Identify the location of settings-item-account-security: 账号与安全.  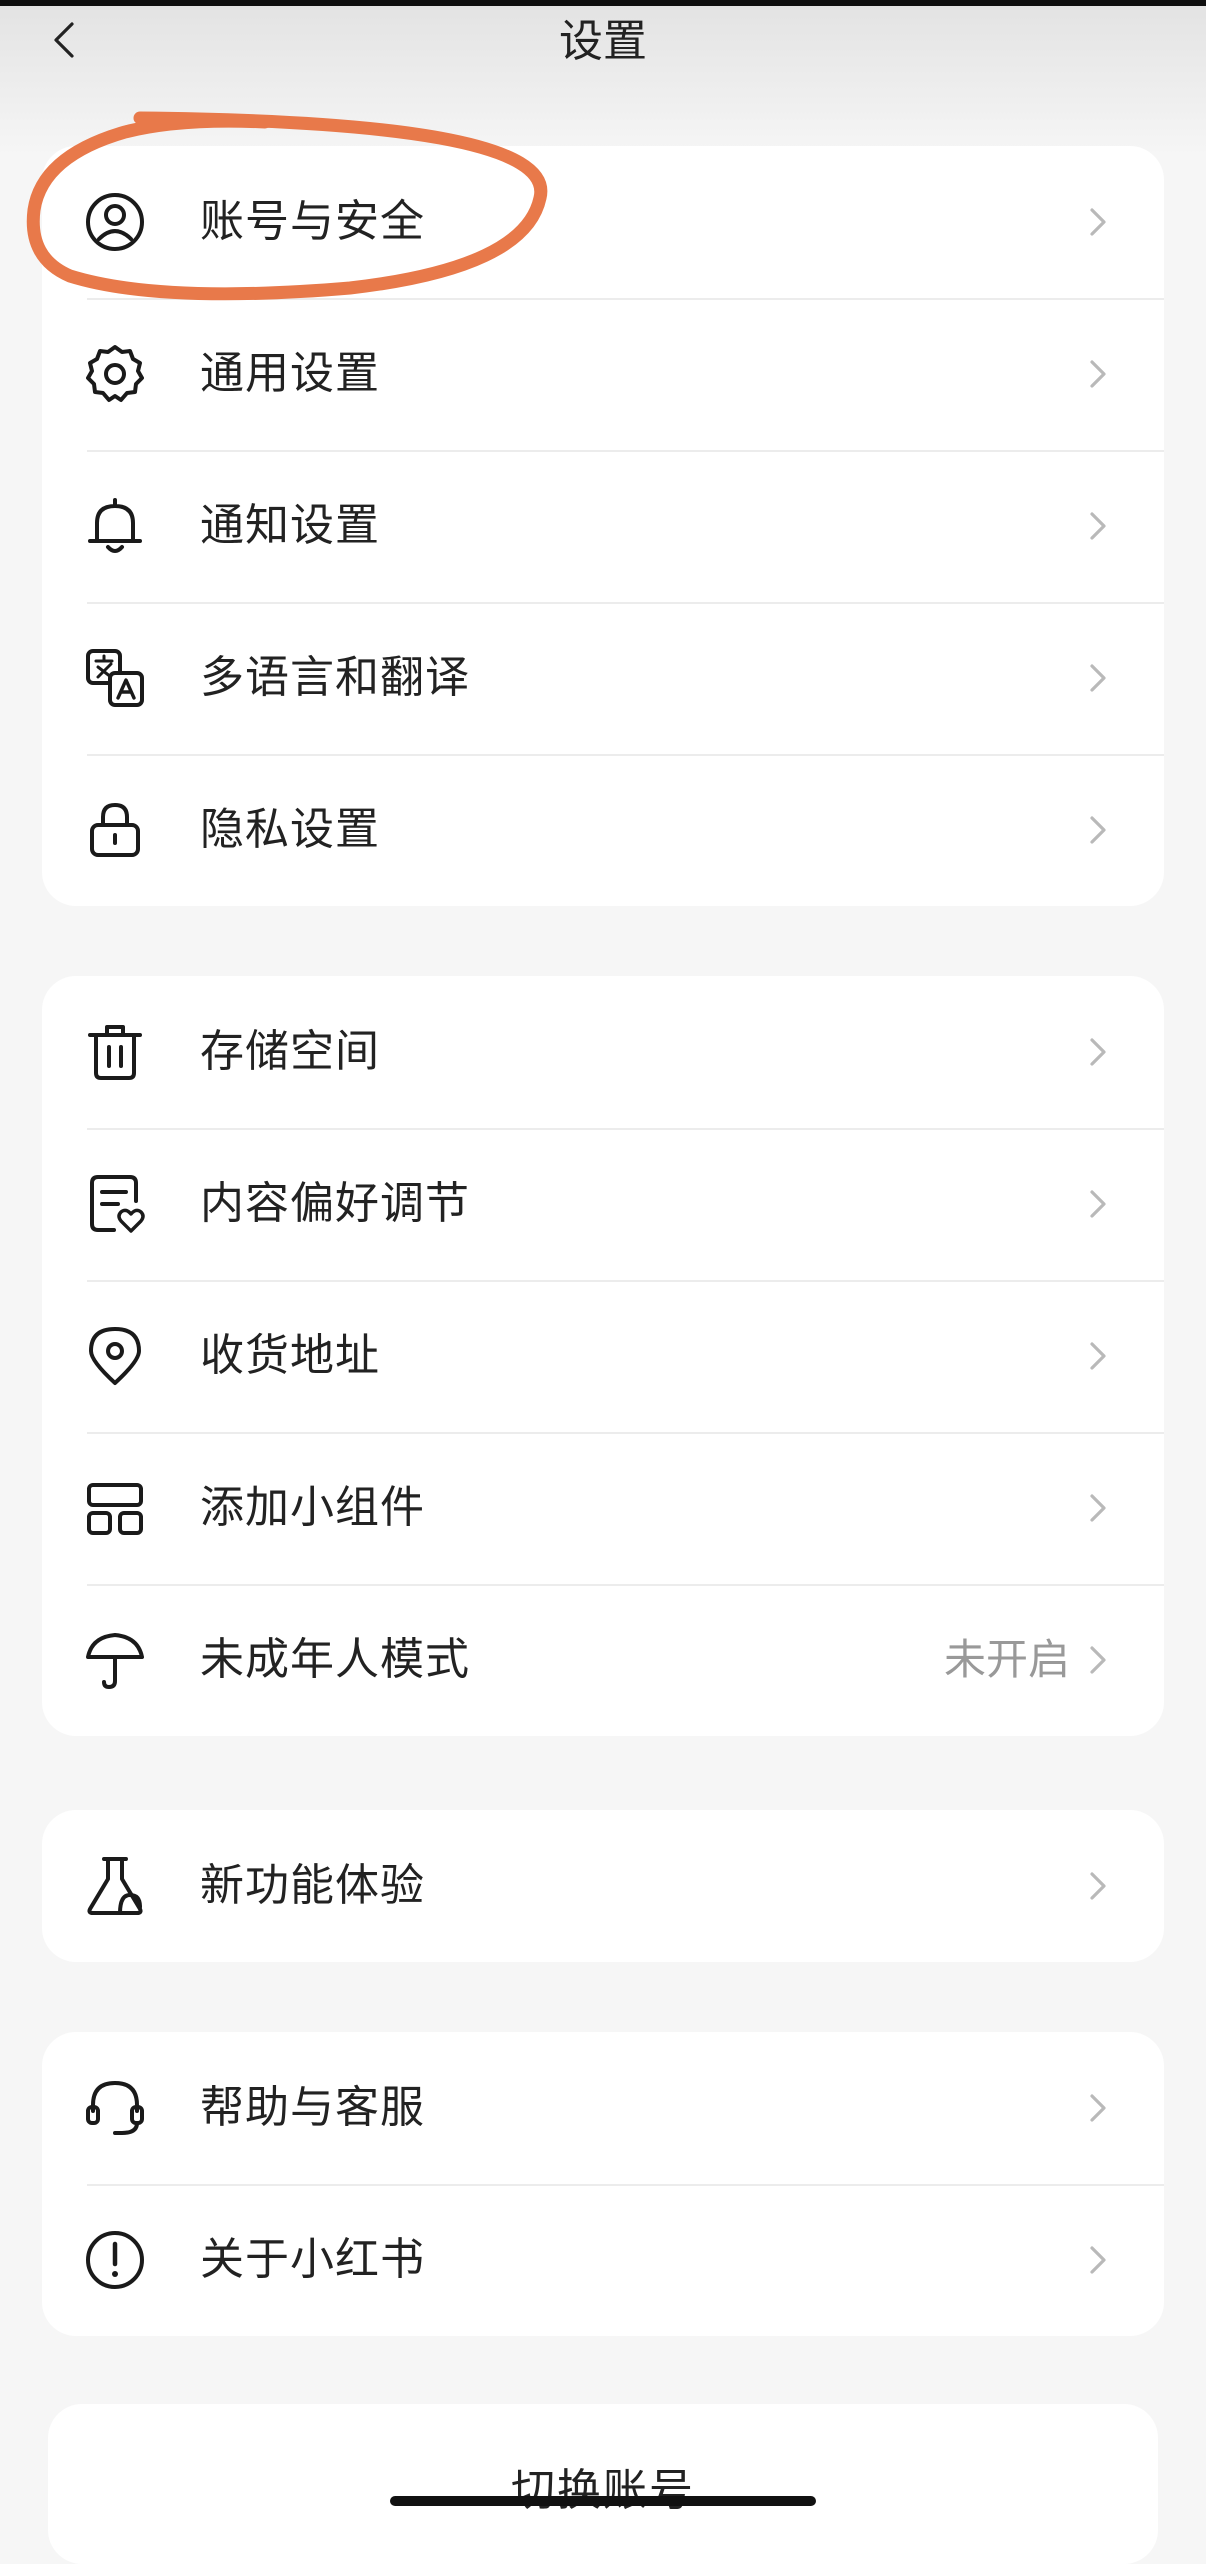
(603, 222).